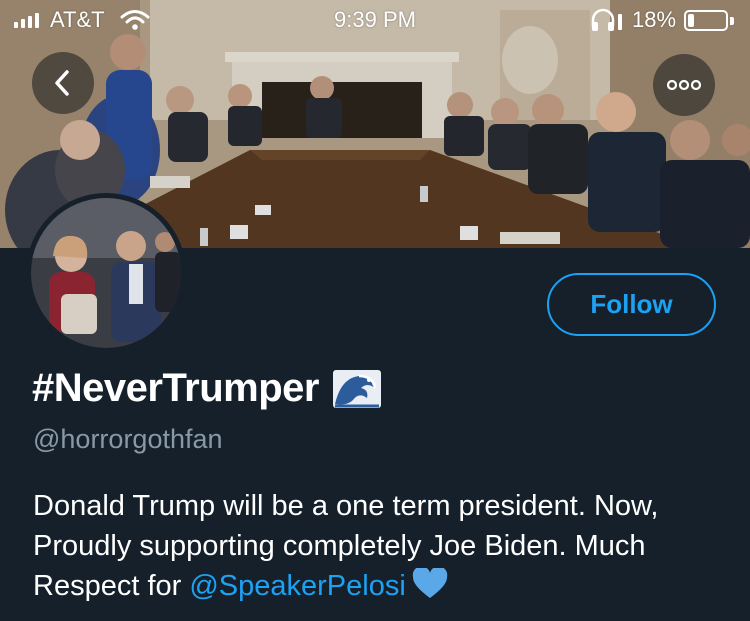 Image resolution: width=750 pixels, height=621 pixels. I want to click on display-name-row: #NeverTrumper, so click(206, 388).